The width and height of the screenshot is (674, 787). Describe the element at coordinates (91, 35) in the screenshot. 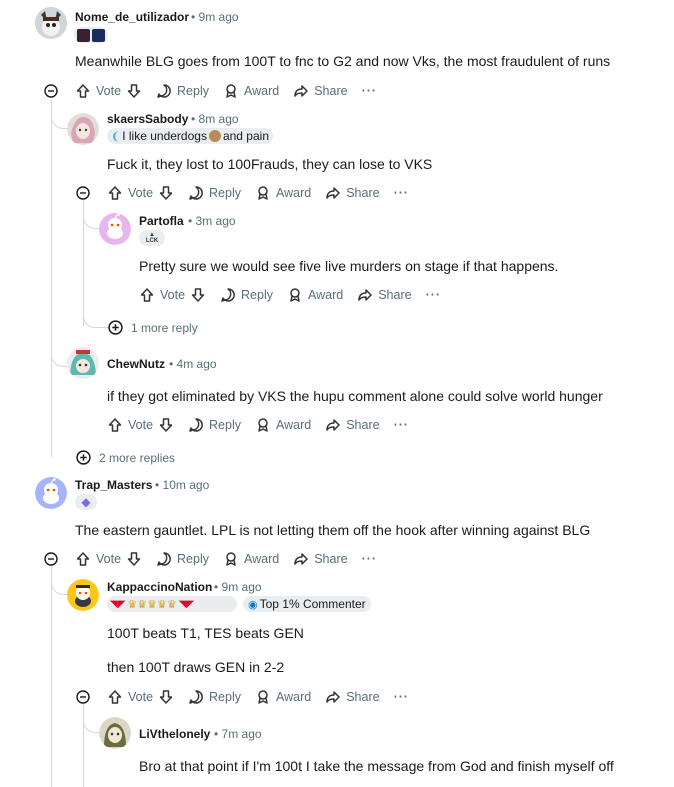

I see `user-flair` at that location.